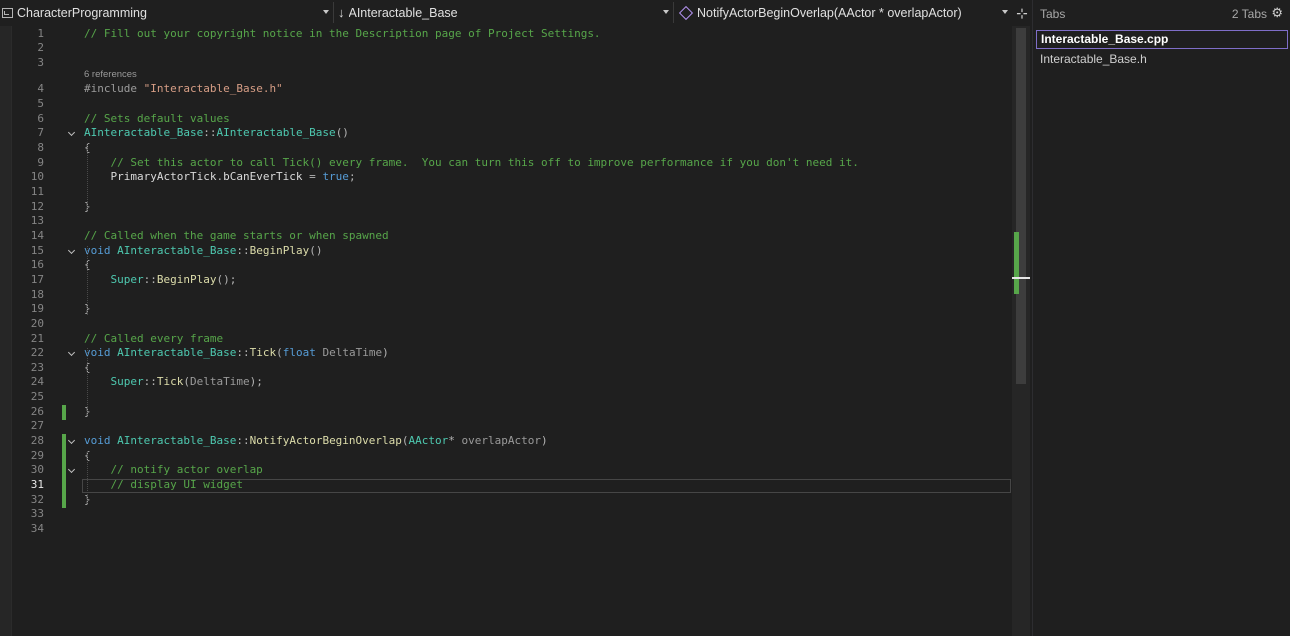  I want to click on code-line: // Called every frame, so click(153, 339).